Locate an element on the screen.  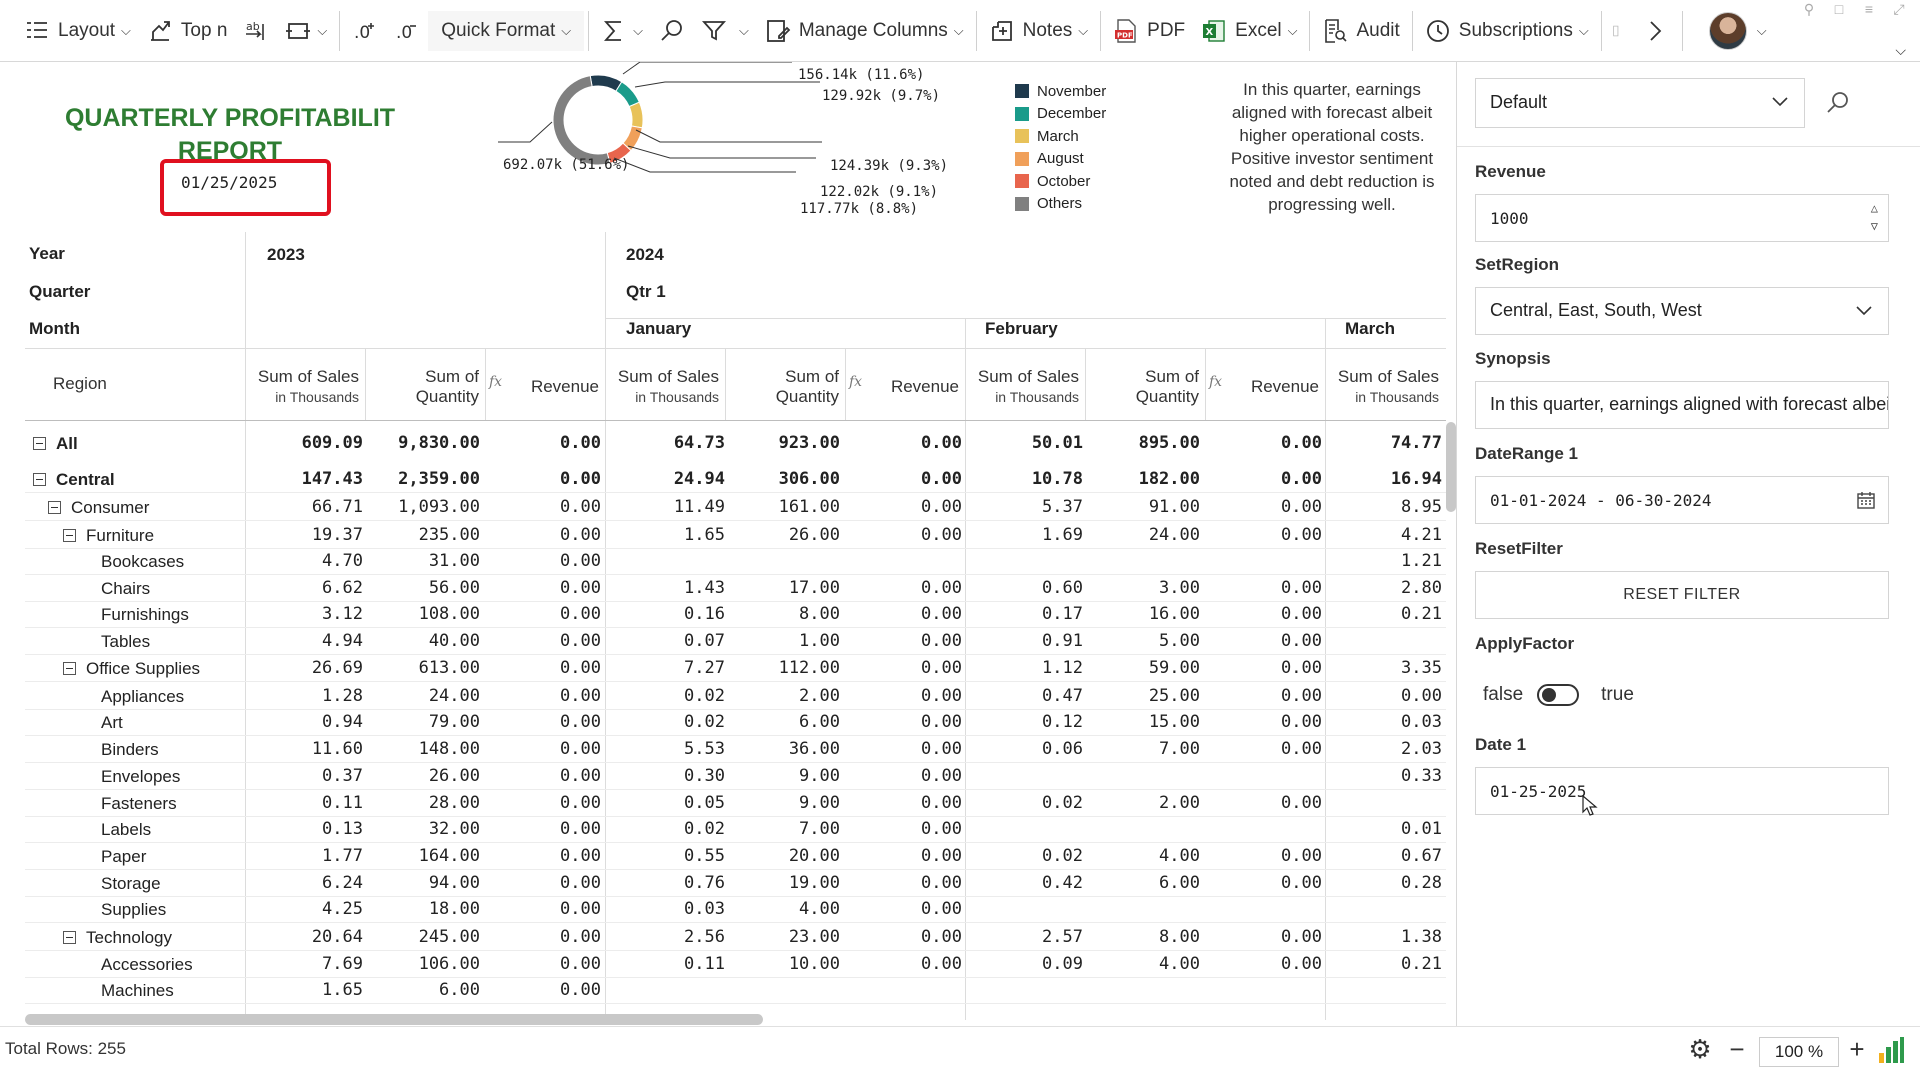
table-cell: 0.30 is located at coordinates (667, 776).